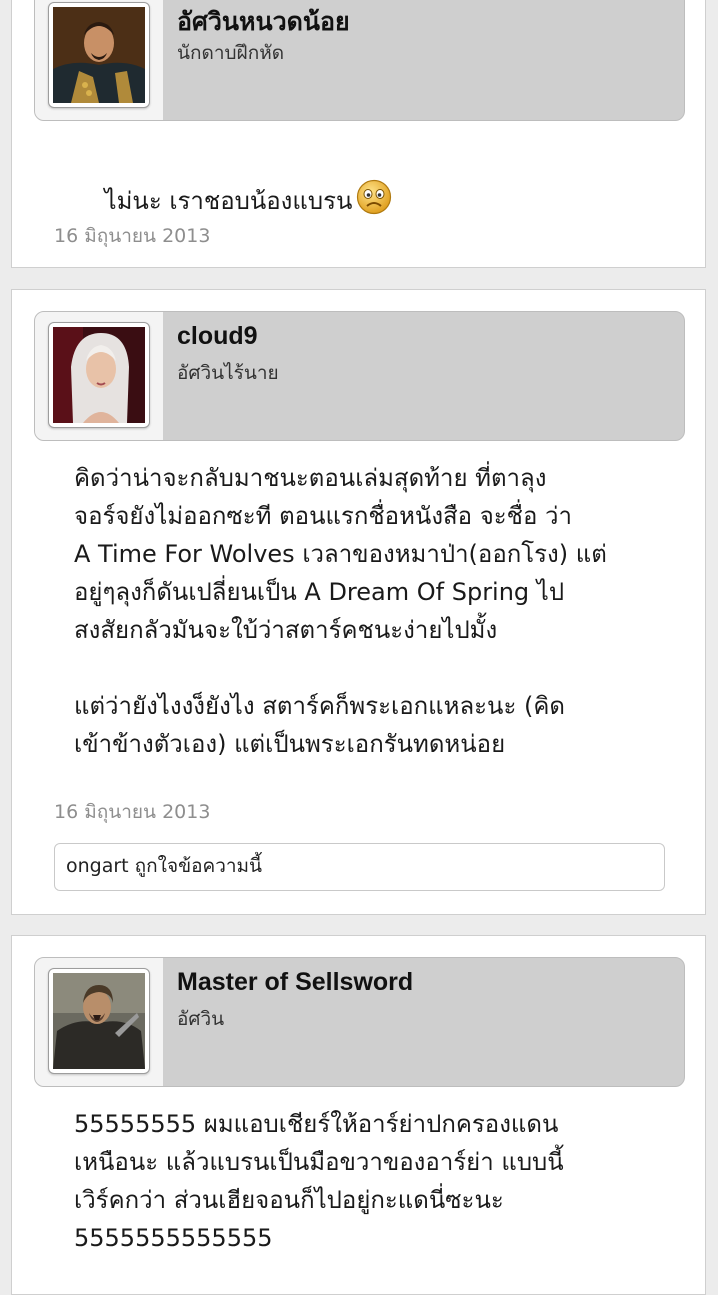  What do you see at coordinates (201, 1019) in the screenshot?
I see `author-rank: อัศวิน` at bounding box center [201, 1019].